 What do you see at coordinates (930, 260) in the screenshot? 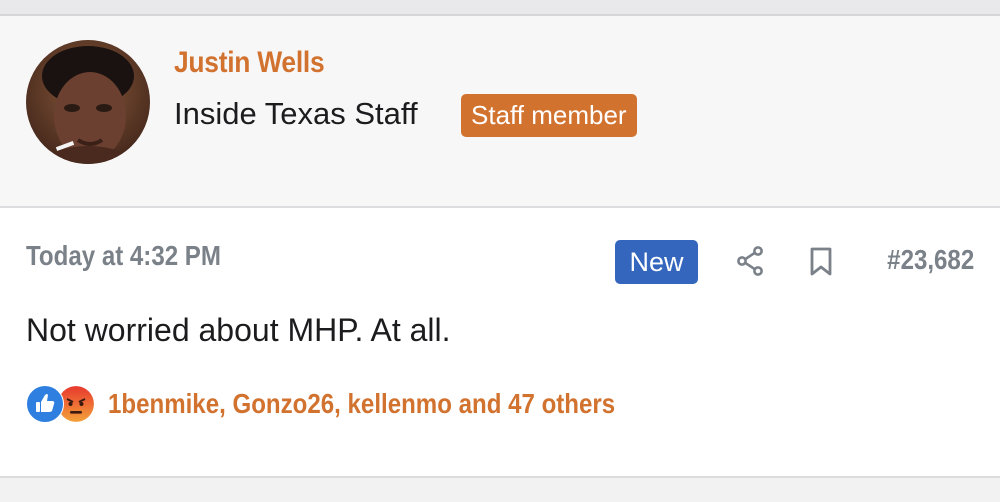
I see `post-number-link: #23,682` at bounding box center [930, 260].